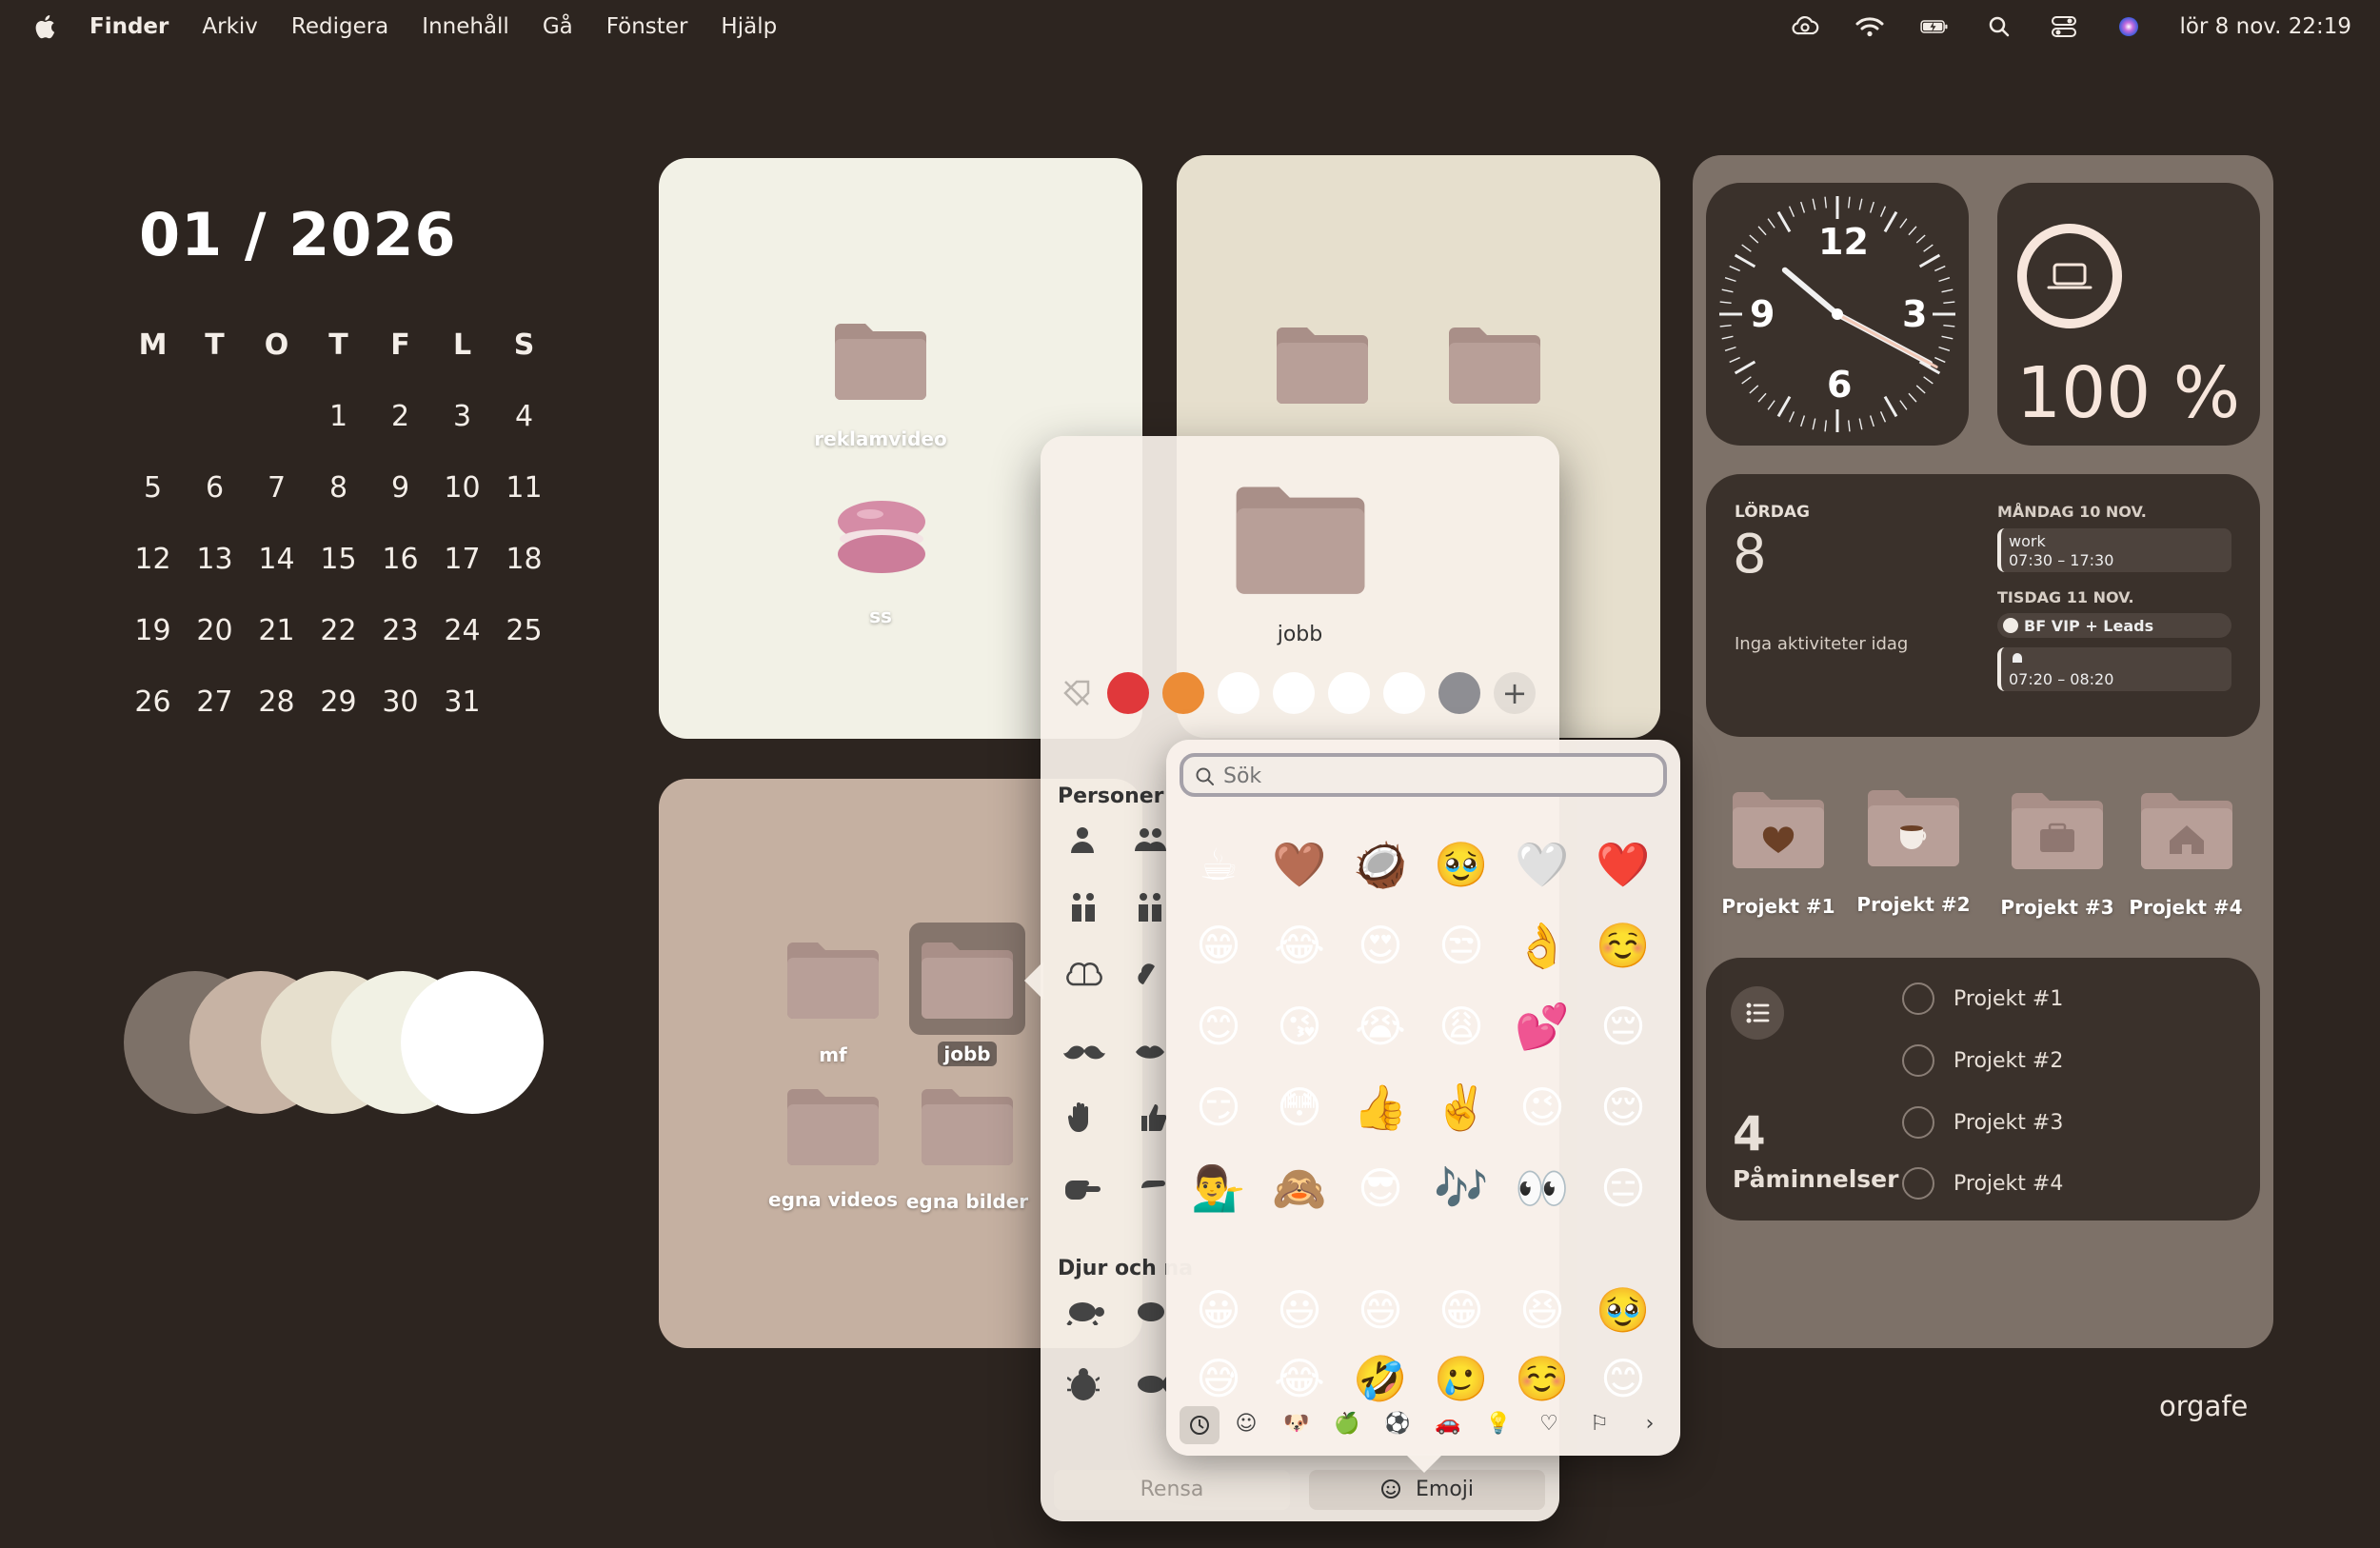  Describe the element at coordinates (1982, 1183) in the screenshot. I see `reminder-item: Projekt #4` at that location.